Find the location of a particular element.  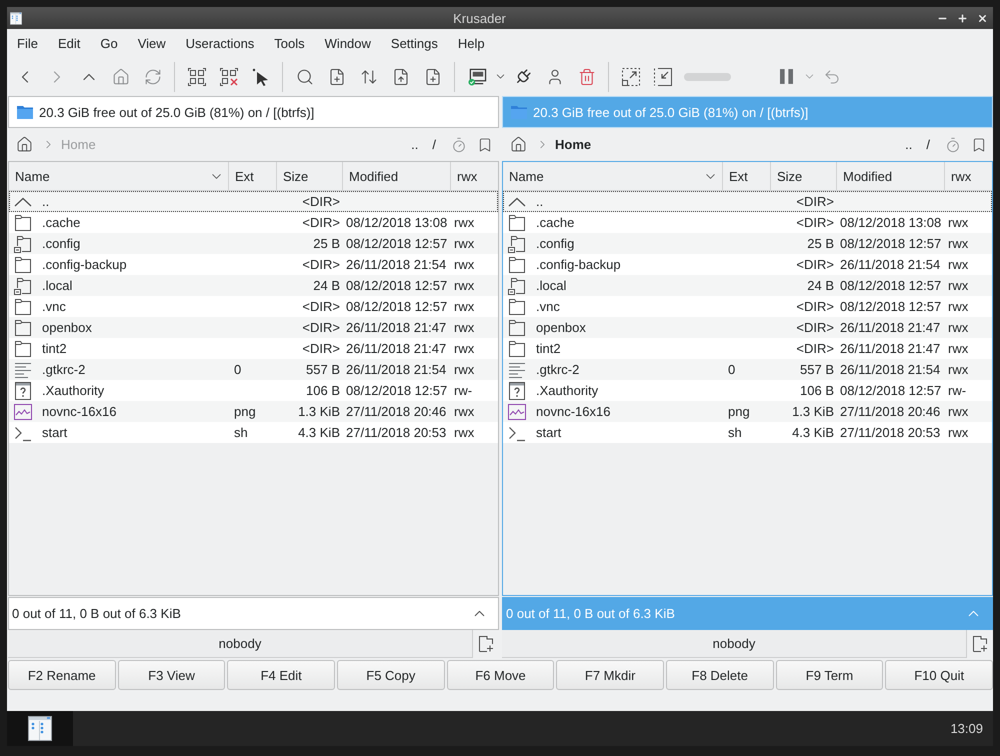

breadcrumb-item: Home is located at coordinates (573, 144).